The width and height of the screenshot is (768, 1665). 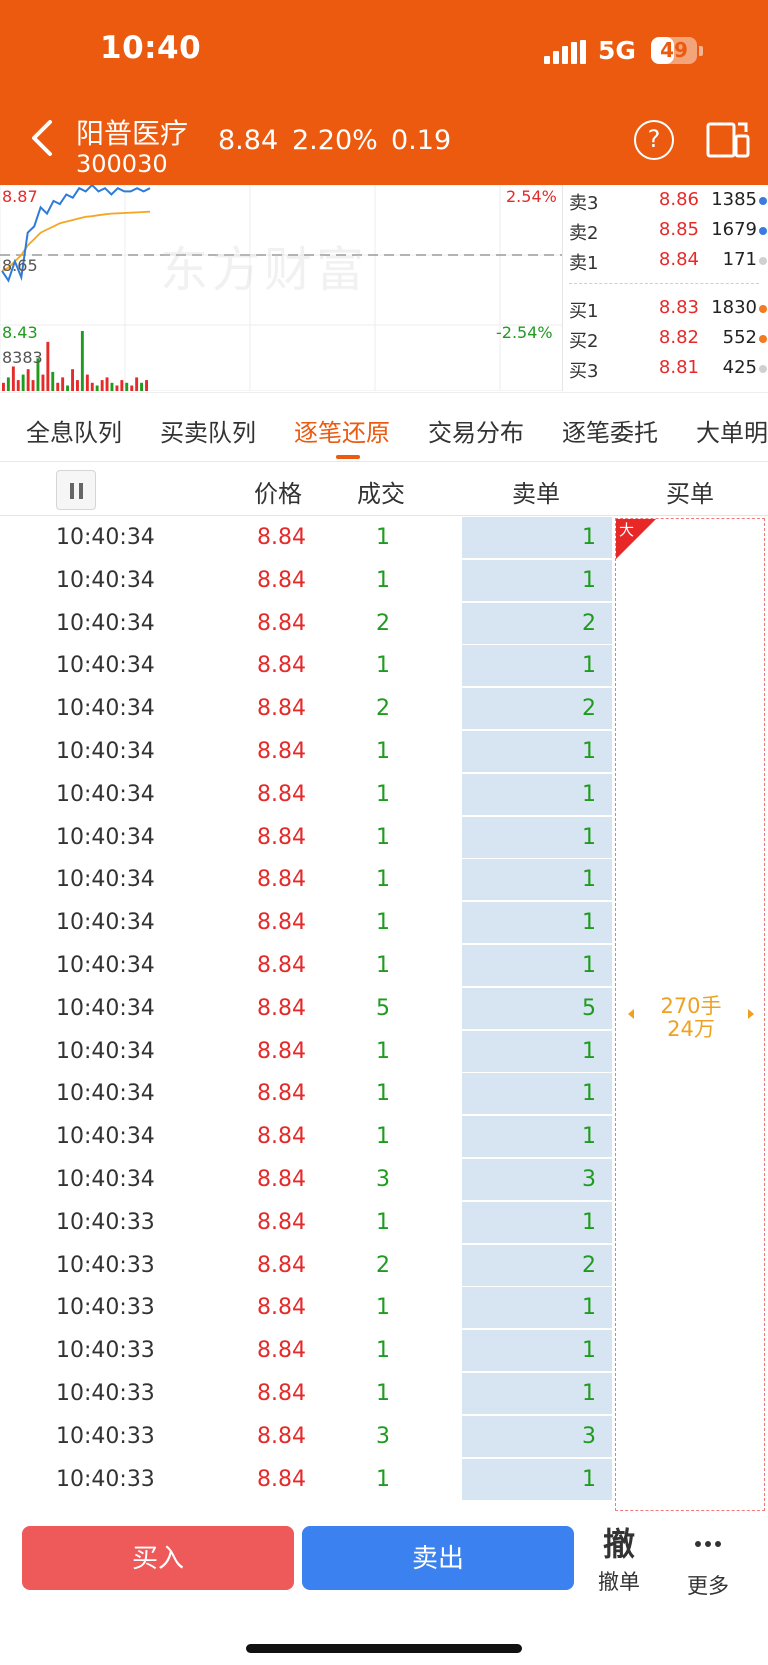 I want to click on header-price: 价格, so click(x=278, y=494).